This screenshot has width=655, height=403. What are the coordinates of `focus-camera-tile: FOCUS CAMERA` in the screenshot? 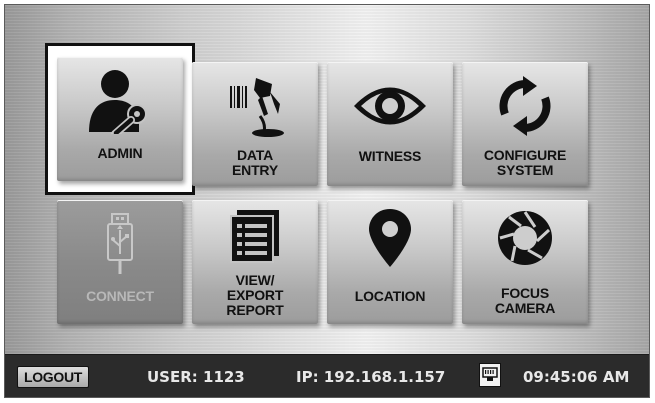 It's located at (525, 262).